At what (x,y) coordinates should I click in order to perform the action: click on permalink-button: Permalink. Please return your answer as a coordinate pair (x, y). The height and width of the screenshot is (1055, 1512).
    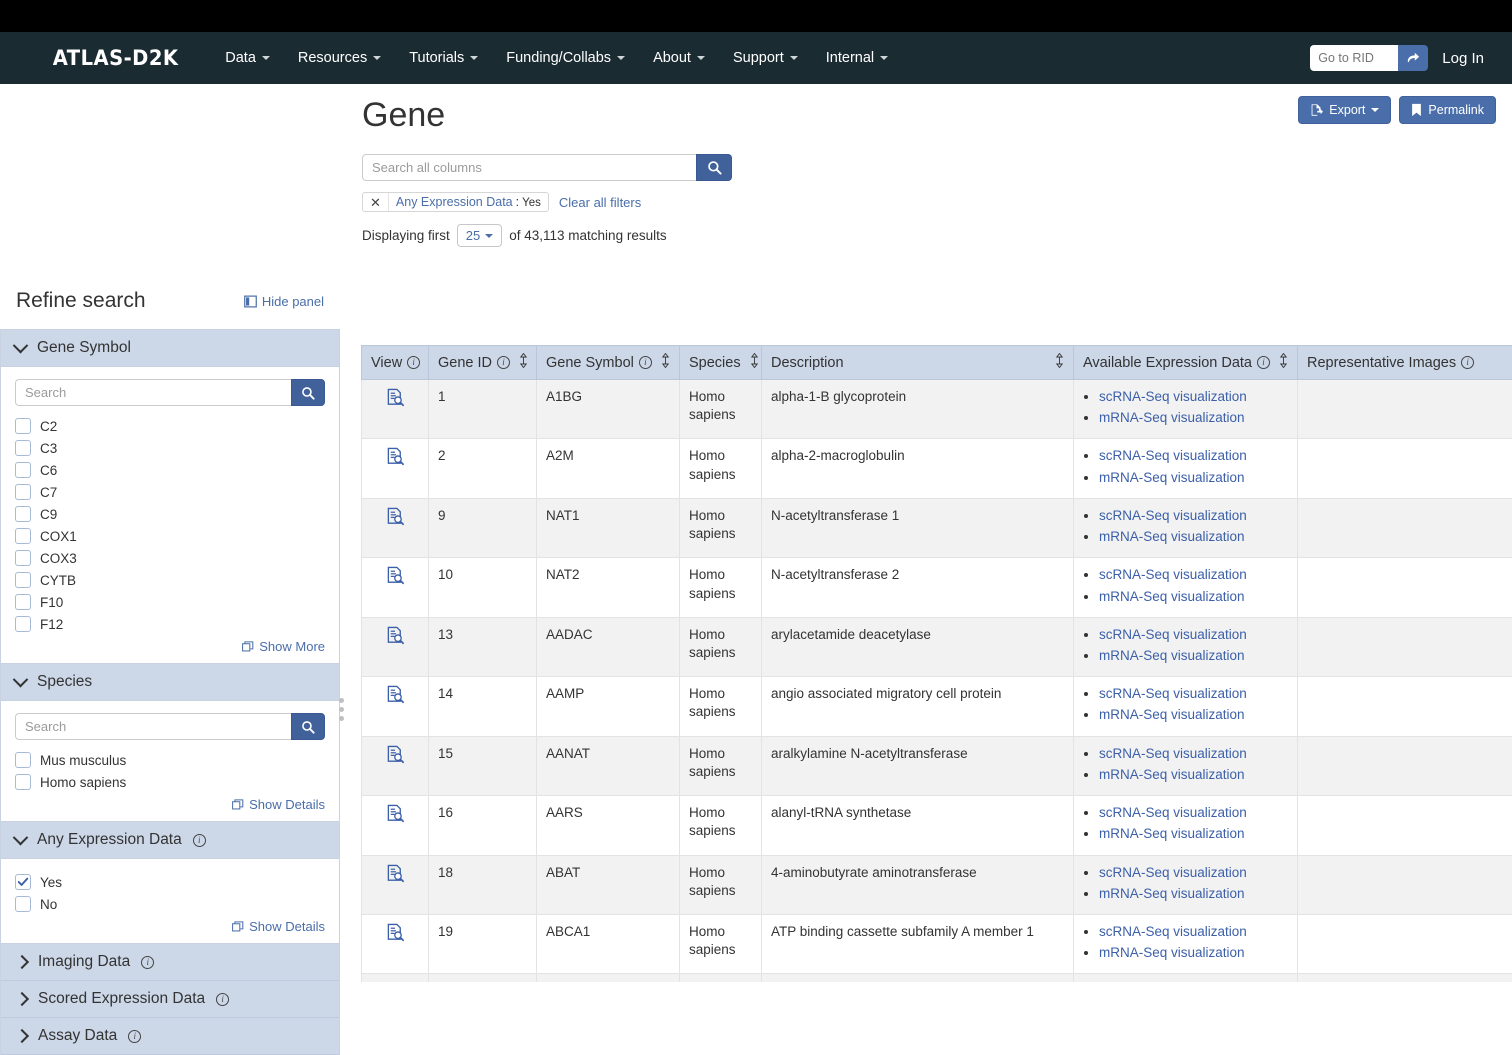
    Looking at the image, I should click on (1447, 110).